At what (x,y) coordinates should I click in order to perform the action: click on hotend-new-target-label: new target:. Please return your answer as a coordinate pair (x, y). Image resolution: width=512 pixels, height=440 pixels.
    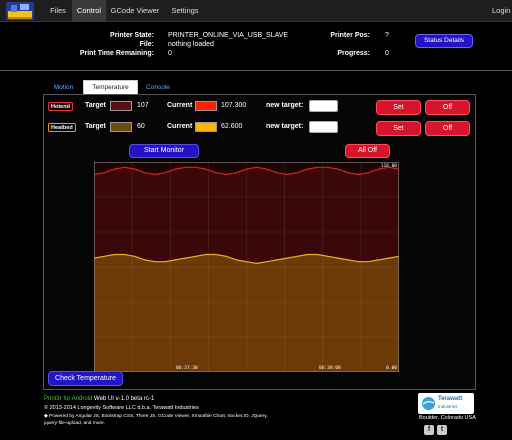
    Looking at the image, I should click on (285, 105).